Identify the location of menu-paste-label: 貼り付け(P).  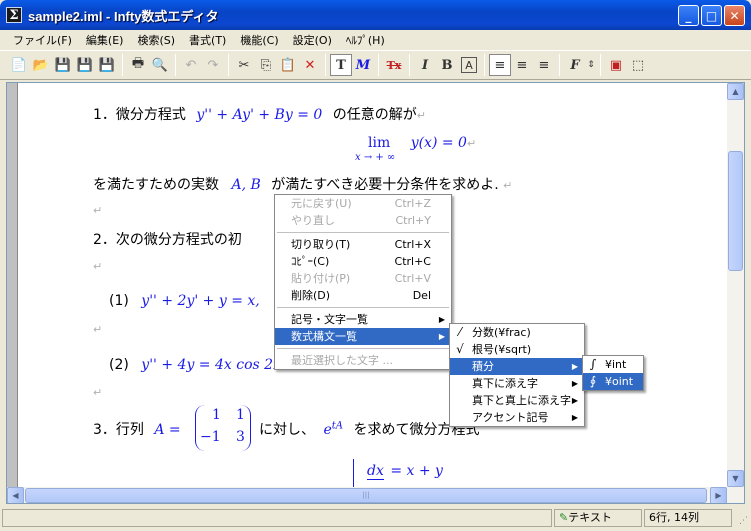
(321, 278).